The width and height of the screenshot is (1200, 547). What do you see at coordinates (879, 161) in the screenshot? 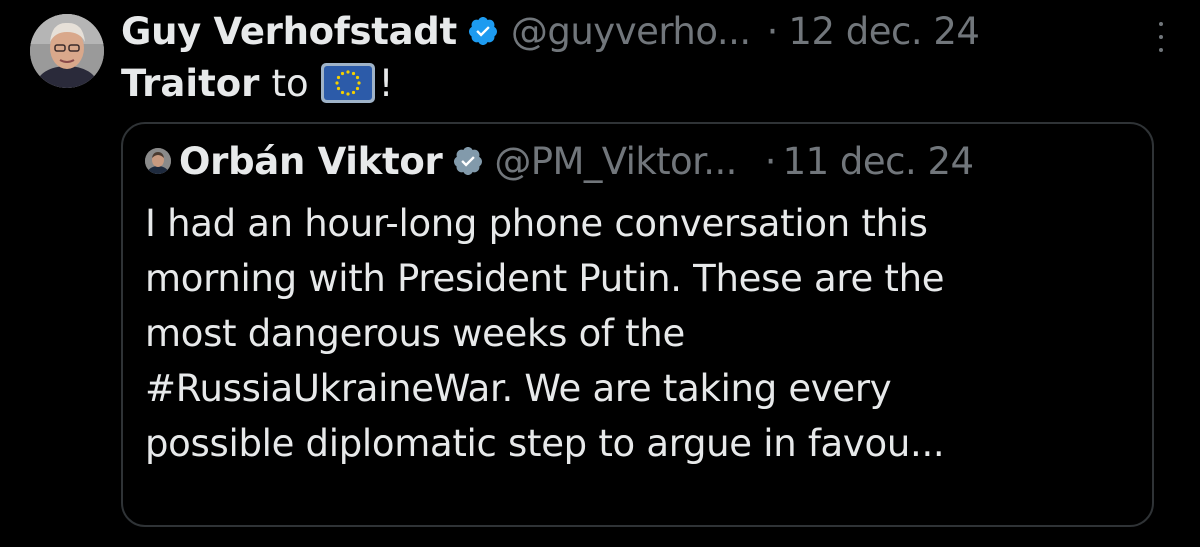
I see `quoted-tweet-date: 11 dec. 24` at bounding box center [879, 161].